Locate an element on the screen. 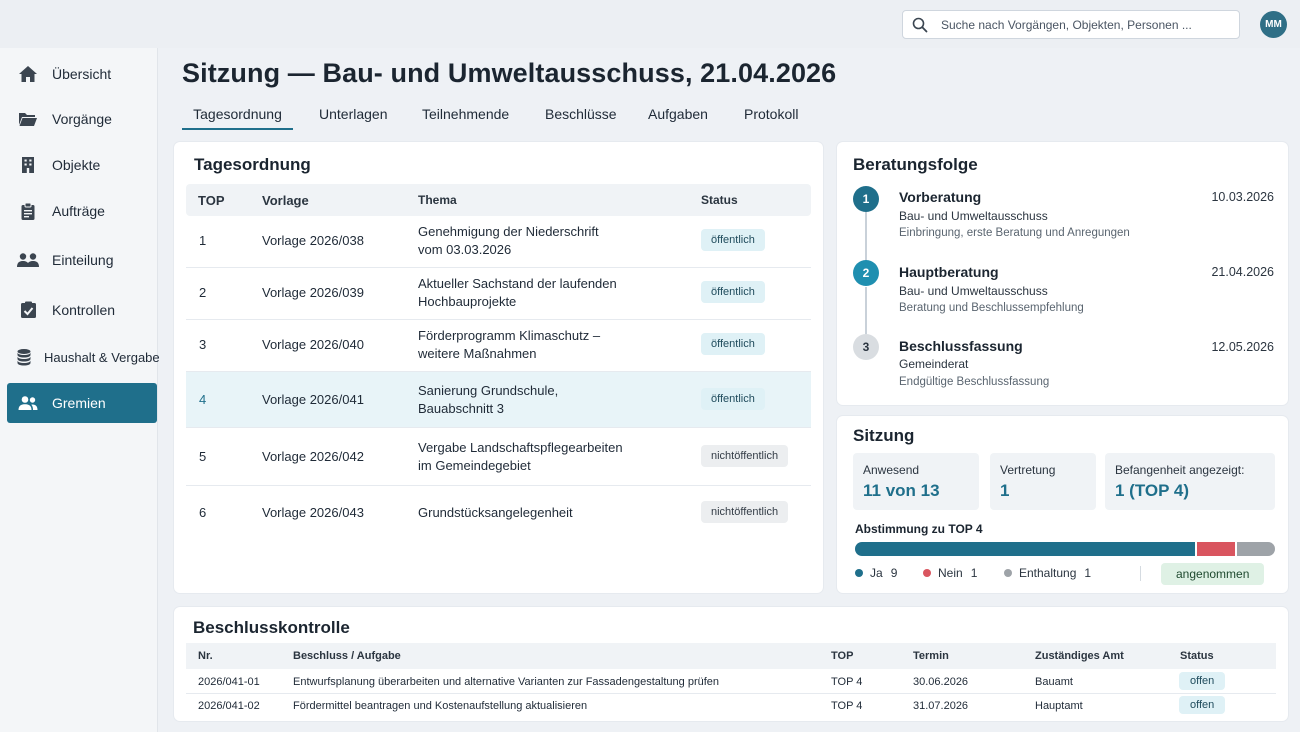 This screenshot has width=1300, height=732. legend-dot-enthaltung is located at coordinates (1008, 573).